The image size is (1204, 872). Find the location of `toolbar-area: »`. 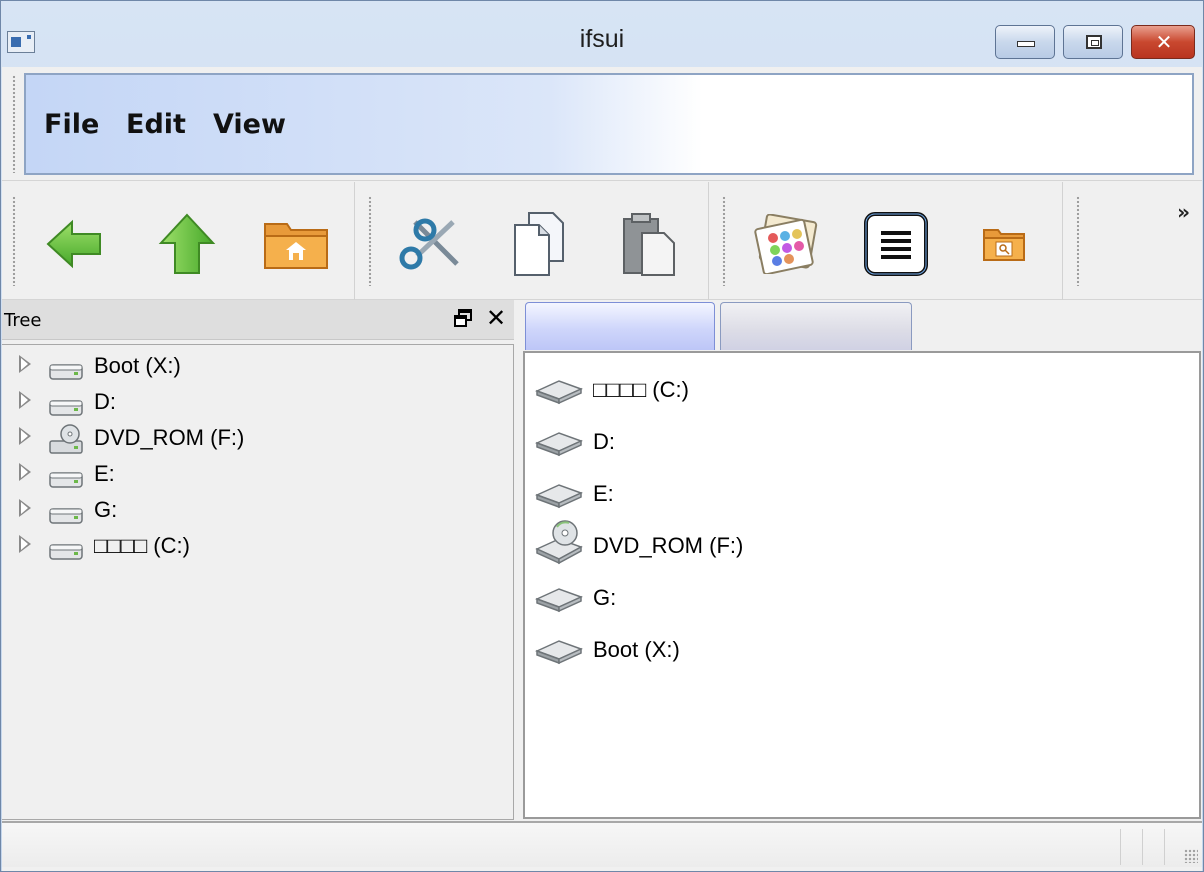

toolbar-area: » is located at coordinates (602, 241).